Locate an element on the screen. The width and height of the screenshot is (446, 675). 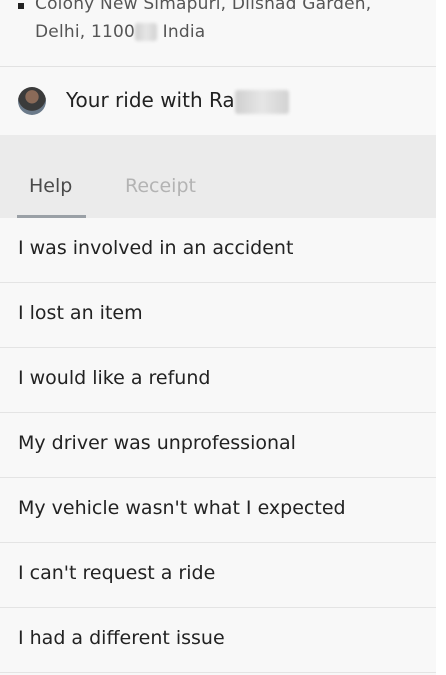
driver-avatar is located at coordinates (32, 101).